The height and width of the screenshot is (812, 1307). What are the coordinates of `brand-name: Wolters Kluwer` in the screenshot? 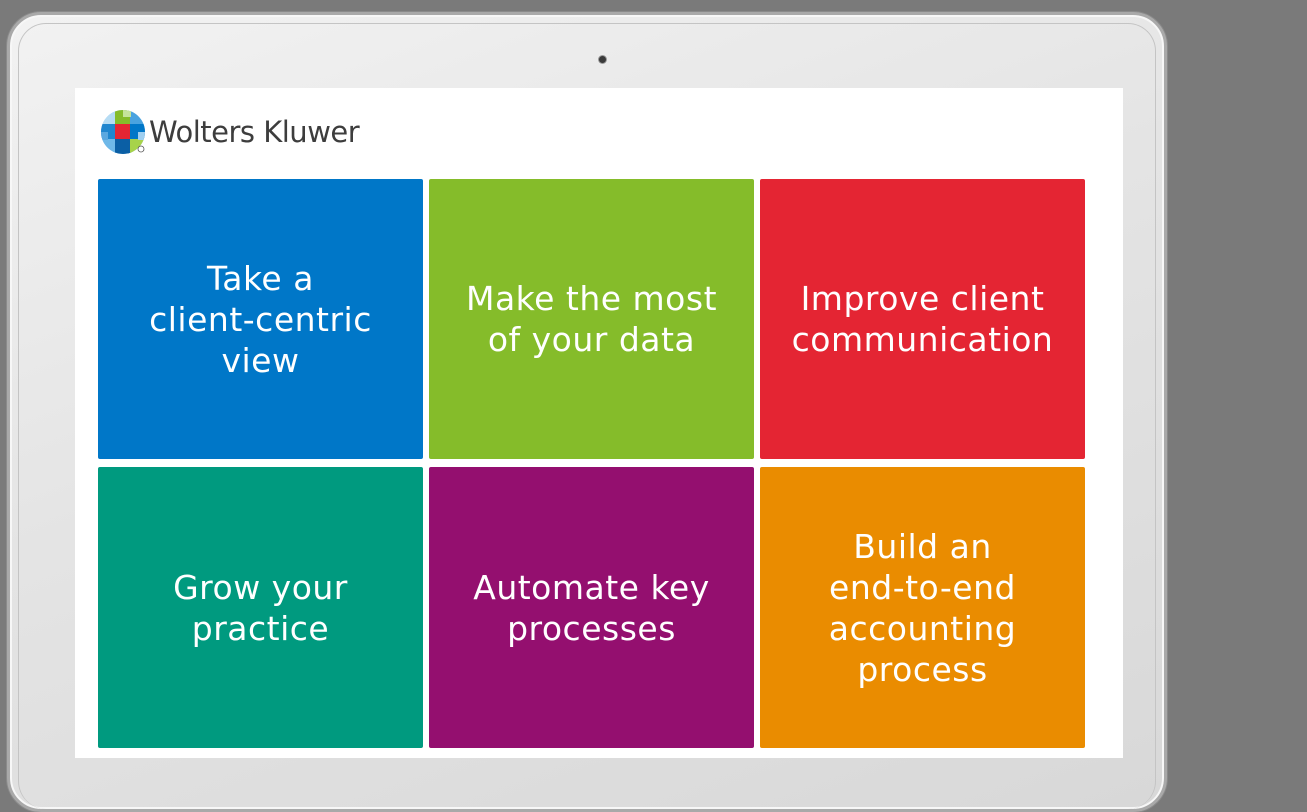 It's located at (254, 132).